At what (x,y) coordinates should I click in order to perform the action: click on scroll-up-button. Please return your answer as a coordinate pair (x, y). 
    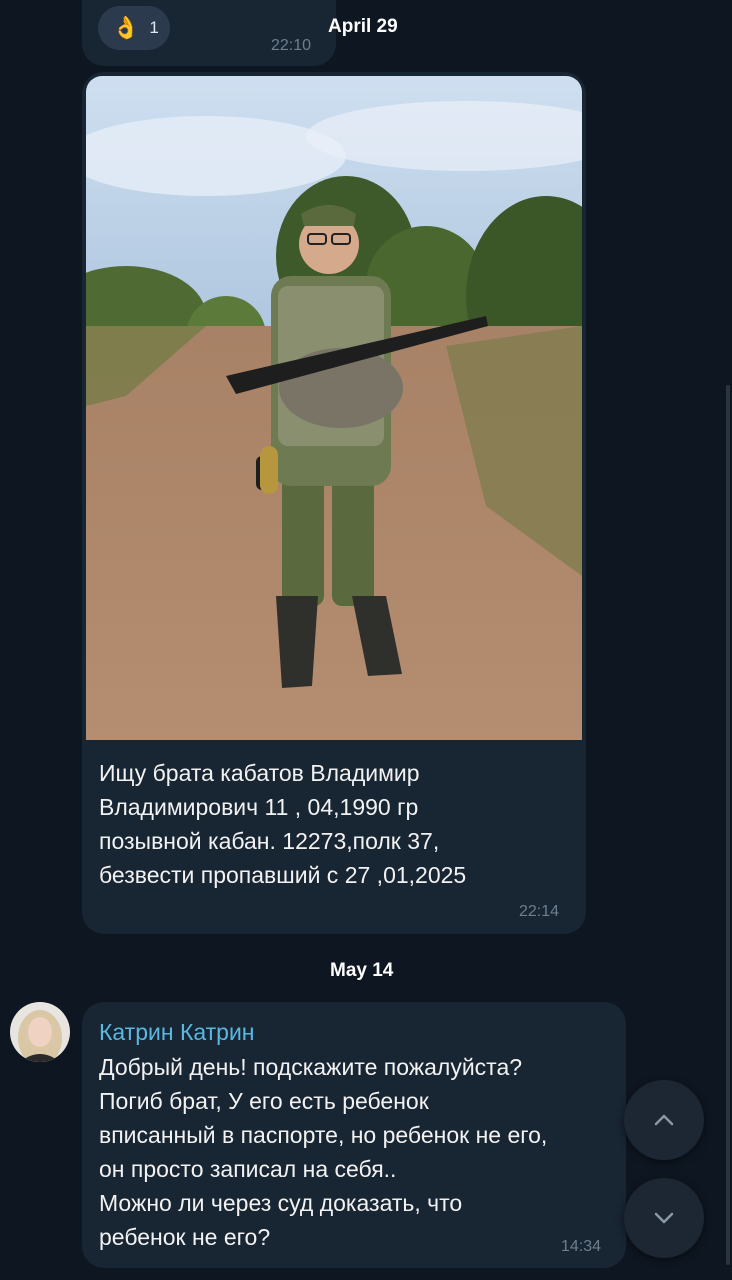
    Looking at the image, I should click on (664, 1120).